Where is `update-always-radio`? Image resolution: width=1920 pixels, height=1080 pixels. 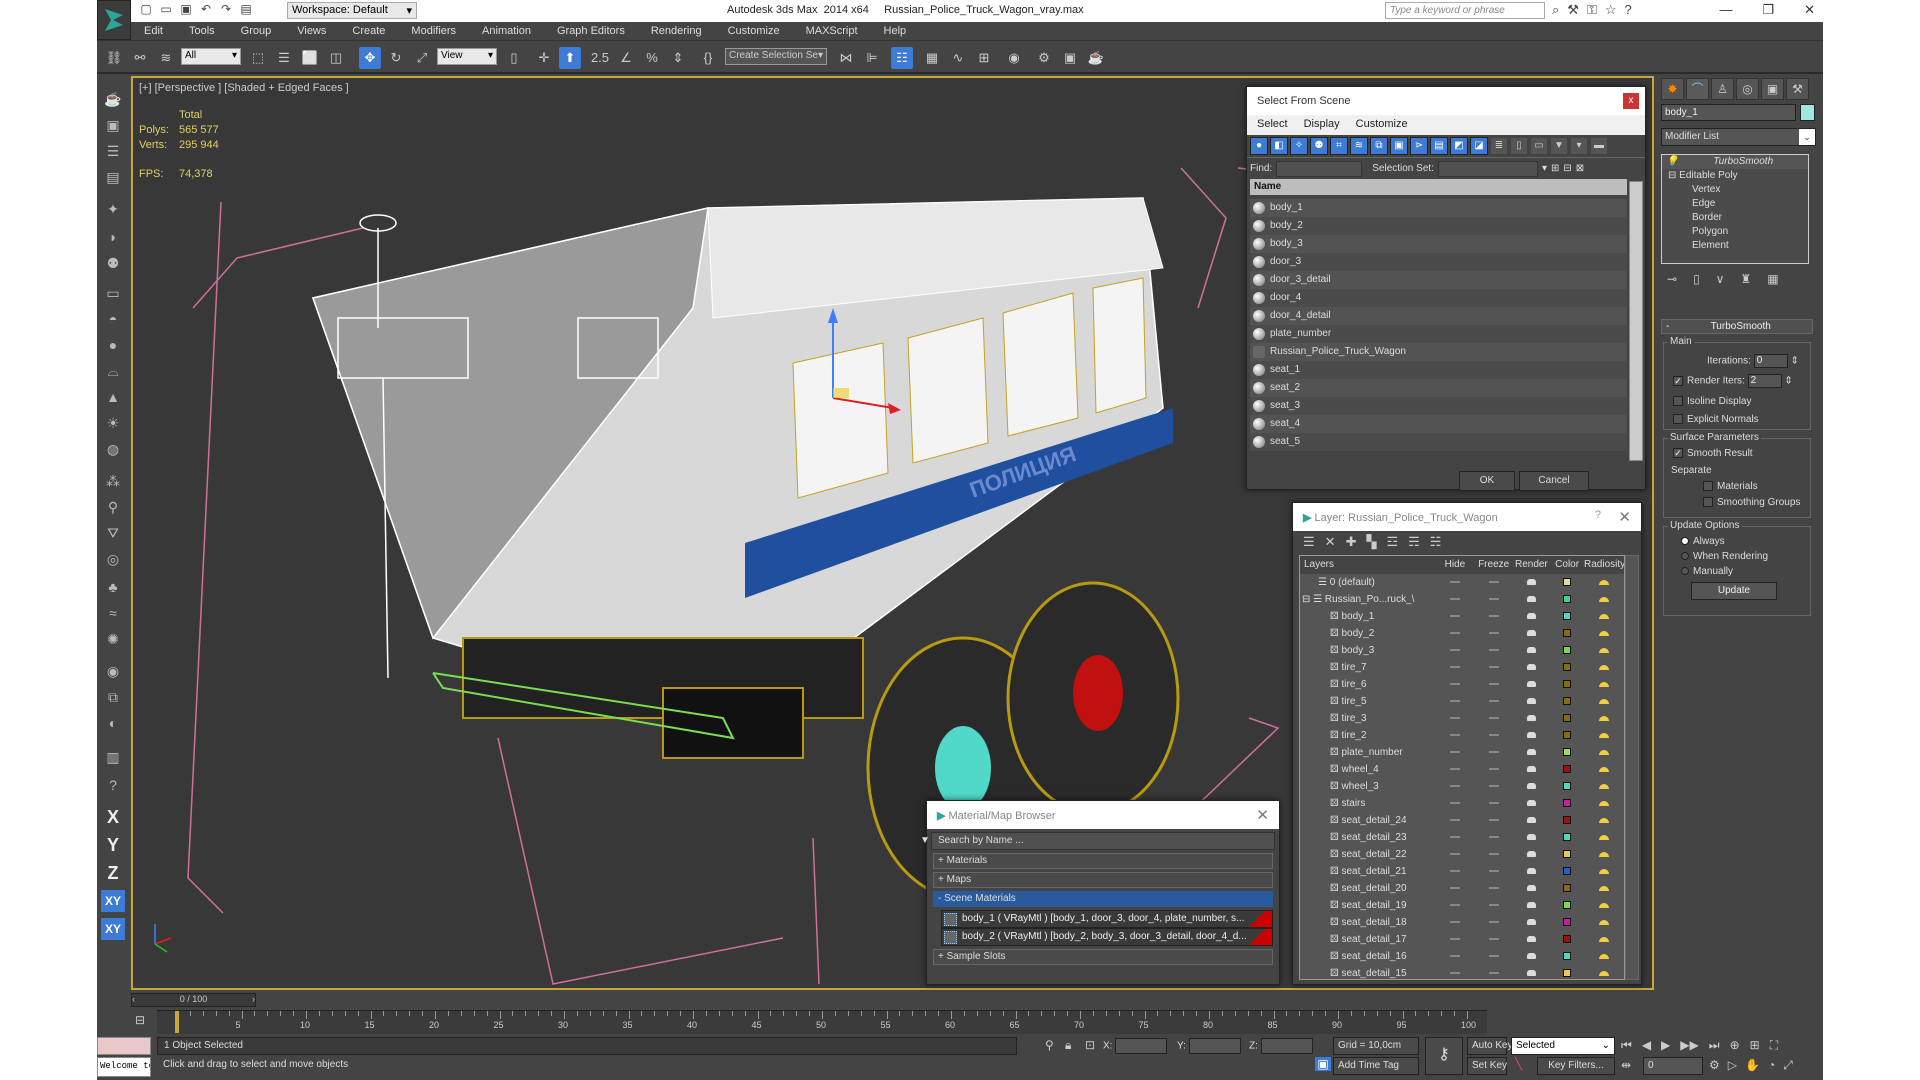 update-always-radio is located at coordinates (1685, 541).